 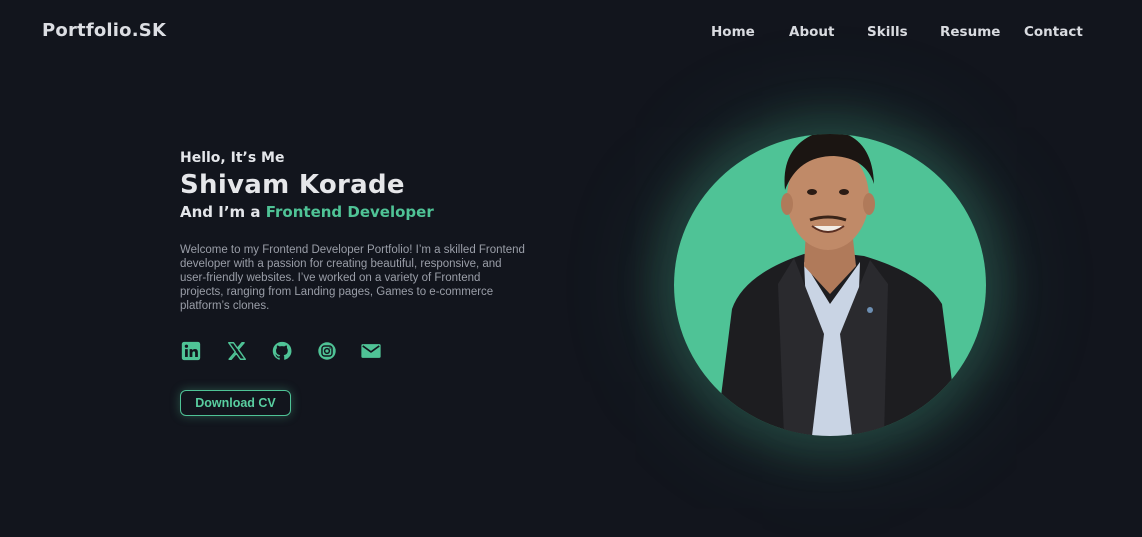 What do you see at coordinates (887, 32) in the screenshot?
I see `nav-skills: Skills` at bounding box center [887, 32].